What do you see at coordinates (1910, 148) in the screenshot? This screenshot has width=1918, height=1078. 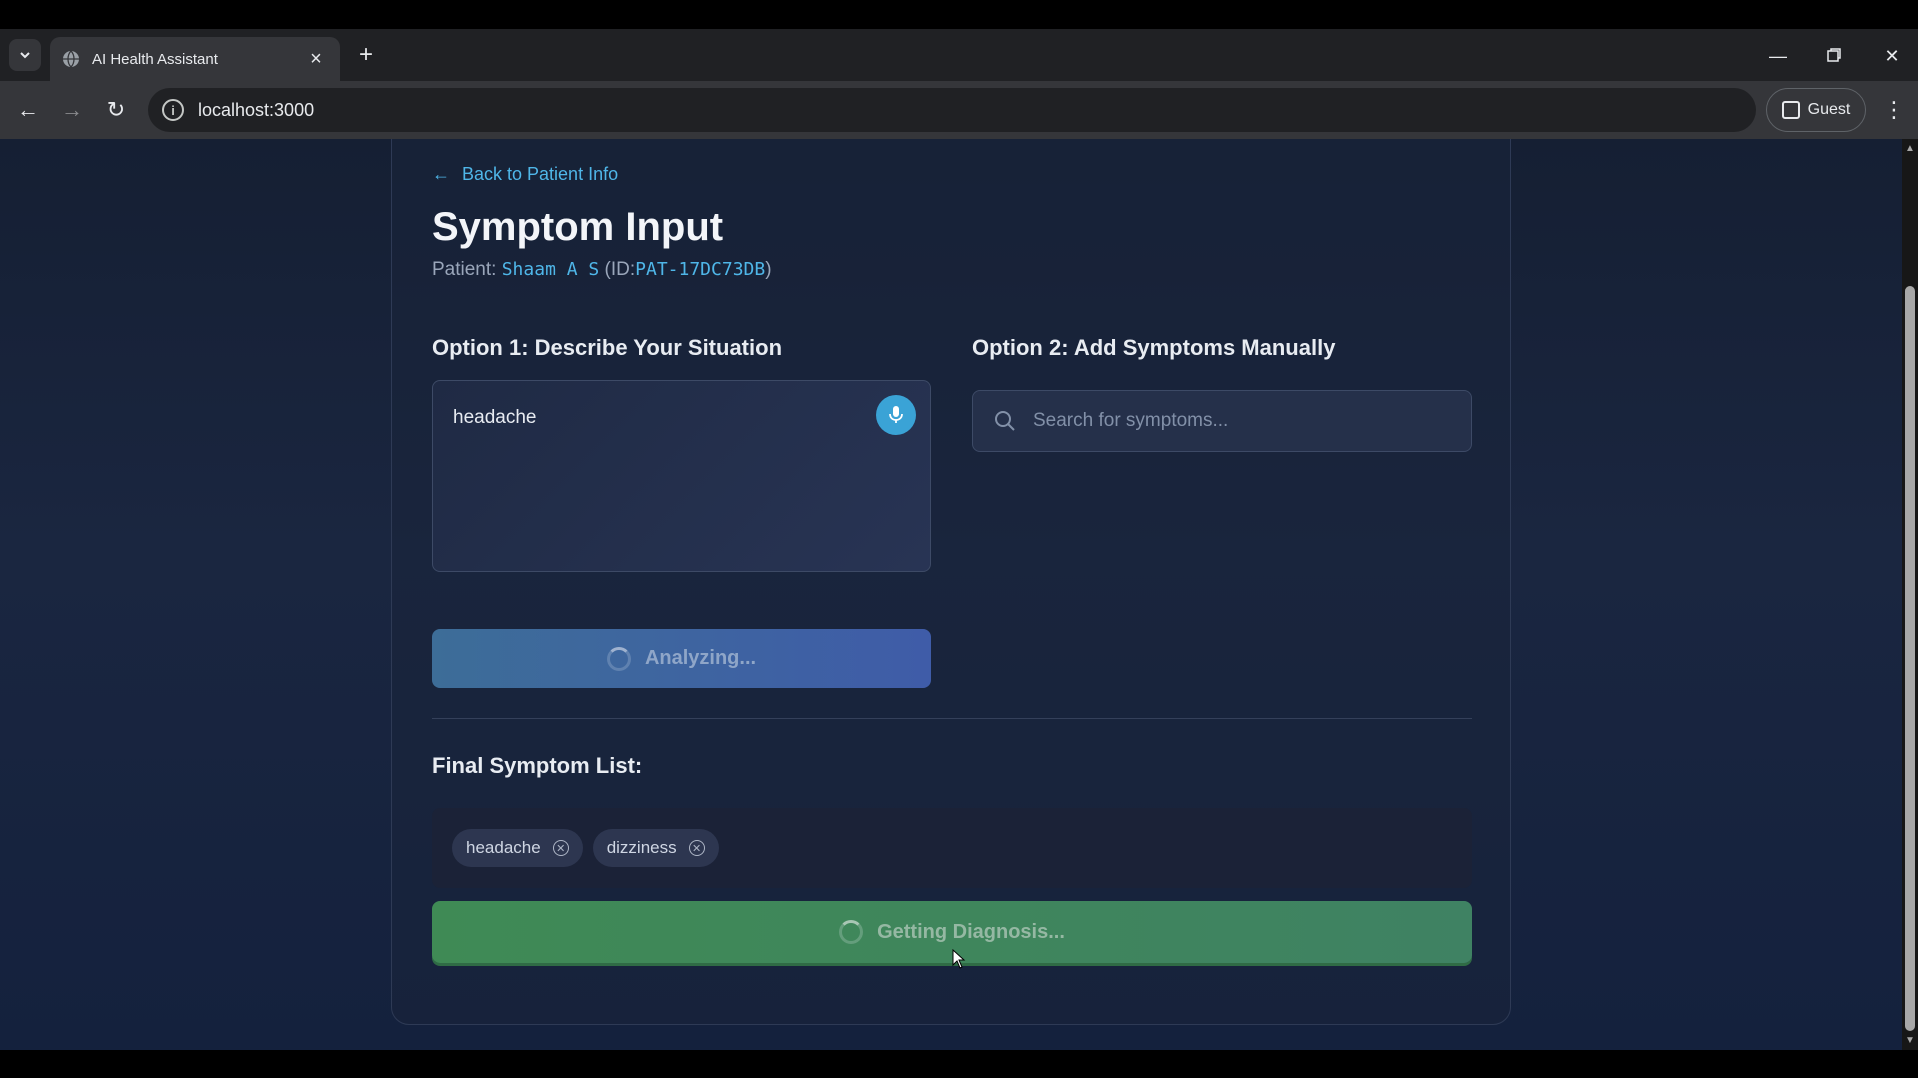 I see `scroll-up-icon: ▲` at bounding box center [1910, 148].